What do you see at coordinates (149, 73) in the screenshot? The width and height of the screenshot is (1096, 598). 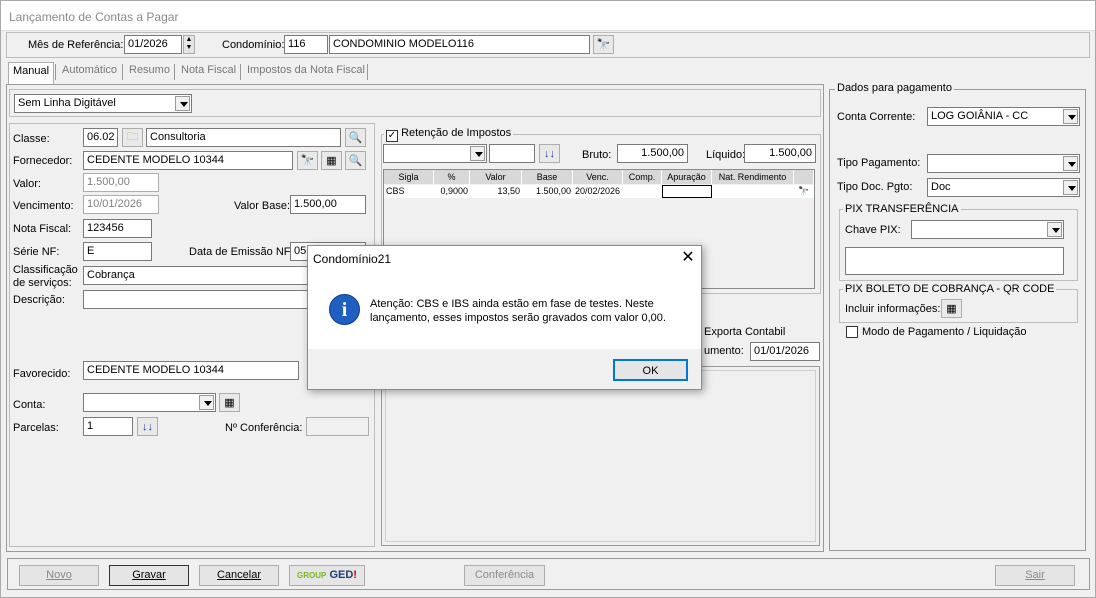 I see `tab-resumo: Resumo` at bounding box center [149, 73].